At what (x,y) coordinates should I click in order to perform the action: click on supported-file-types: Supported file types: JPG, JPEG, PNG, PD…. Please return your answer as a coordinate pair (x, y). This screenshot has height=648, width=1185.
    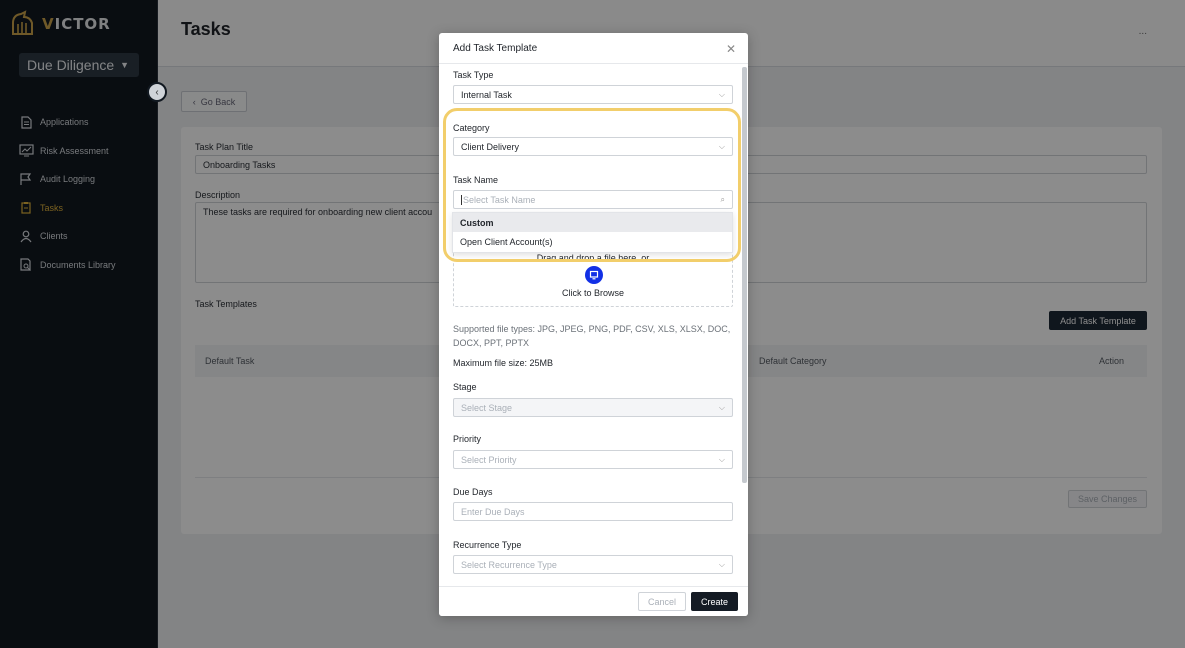
    Looking at the image, I should click on (592, 336).